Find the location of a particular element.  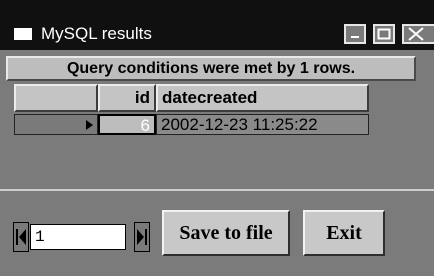

close-icon is located at coordinates (416, 34).